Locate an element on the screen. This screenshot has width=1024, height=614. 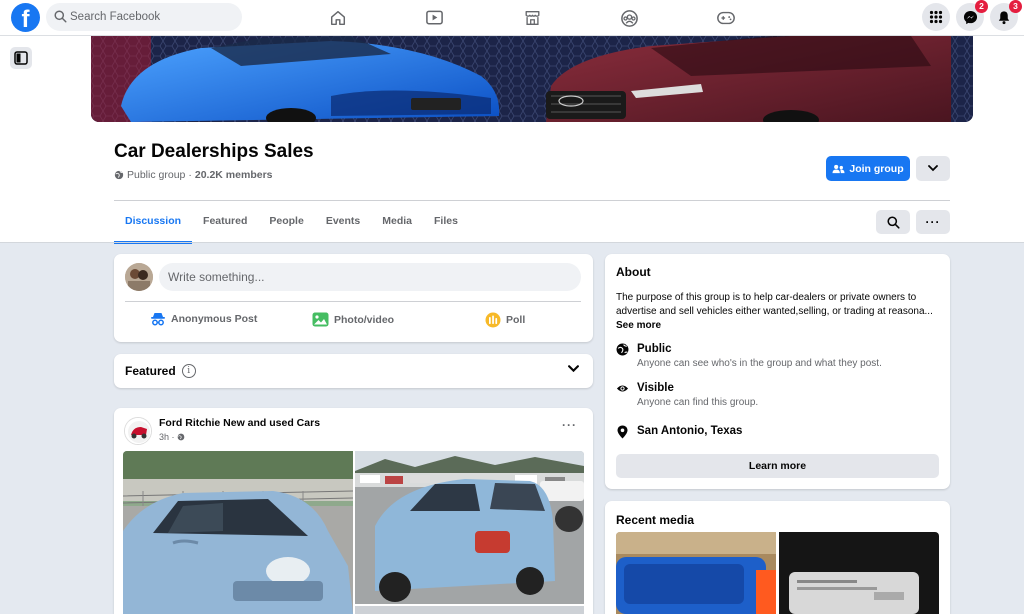
write-something-input is located at coordinates (370, 277).